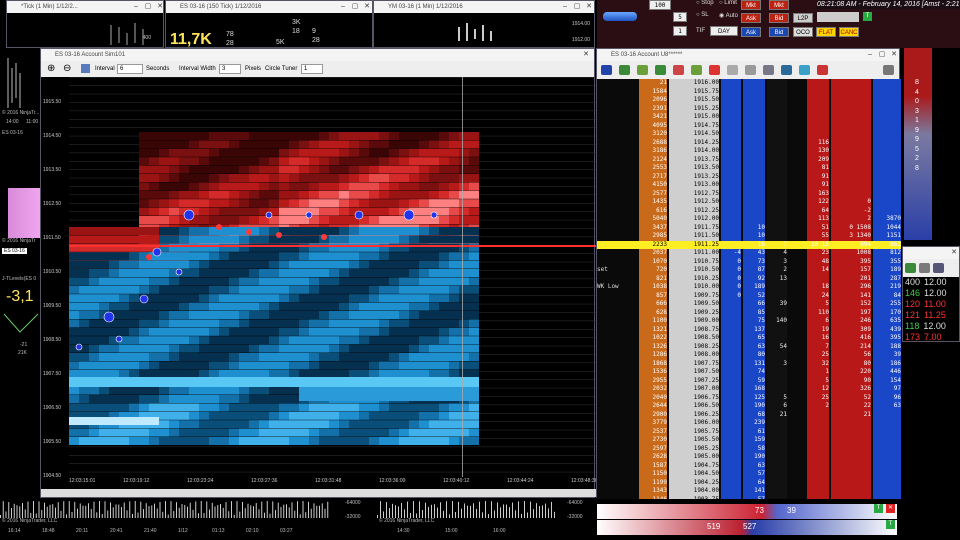 The image size is (960, 540). I want to click on ym-titlebar: YM 03-16 (1 Min) 1/12/2016 – ▢ ✕, so click(484, 7).